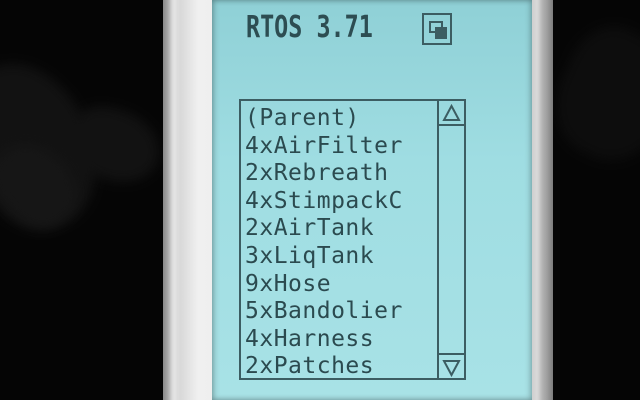 The height and width of the screenshot is (400, 640). What do you see at coordinates (340, 202) in the screenshot?
I see `list-item: 4xStimpackC` at bounding box center [340, 202].